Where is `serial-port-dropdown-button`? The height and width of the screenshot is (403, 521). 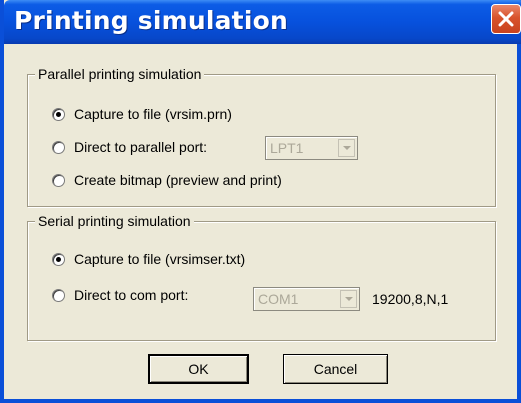
serial-port-dropdown-button is located at coordinates (348, 299).